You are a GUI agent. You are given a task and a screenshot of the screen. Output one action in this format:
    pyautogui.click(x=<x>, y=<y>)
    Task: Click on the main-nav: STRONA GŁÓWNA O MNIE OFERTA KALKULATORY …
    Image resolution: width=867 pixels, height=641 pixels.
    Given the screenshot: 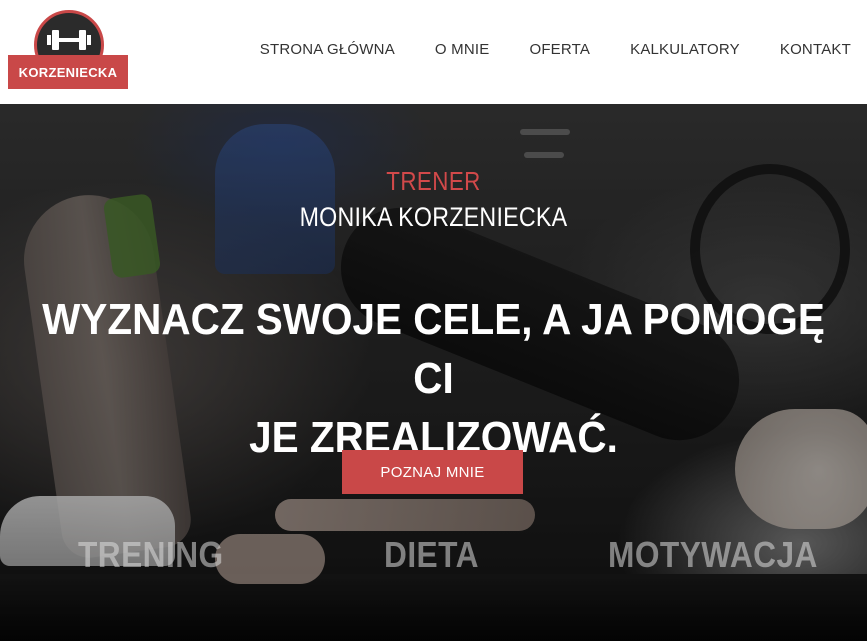 What is the action you would take?
    pyautogui.click(x=555, y=49)
    